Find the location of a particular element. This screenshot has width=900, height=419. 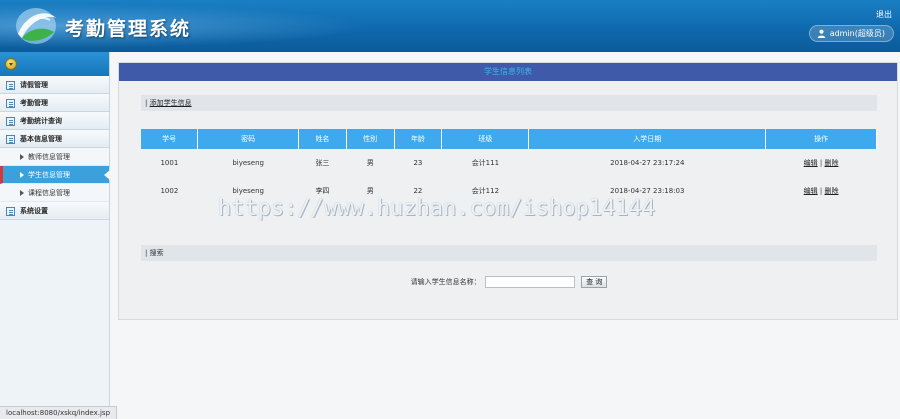

table-header-row: 学号 密码 姓名 性别 年龄 班级 入学日期 操作 is located at coordinates (509, 139).